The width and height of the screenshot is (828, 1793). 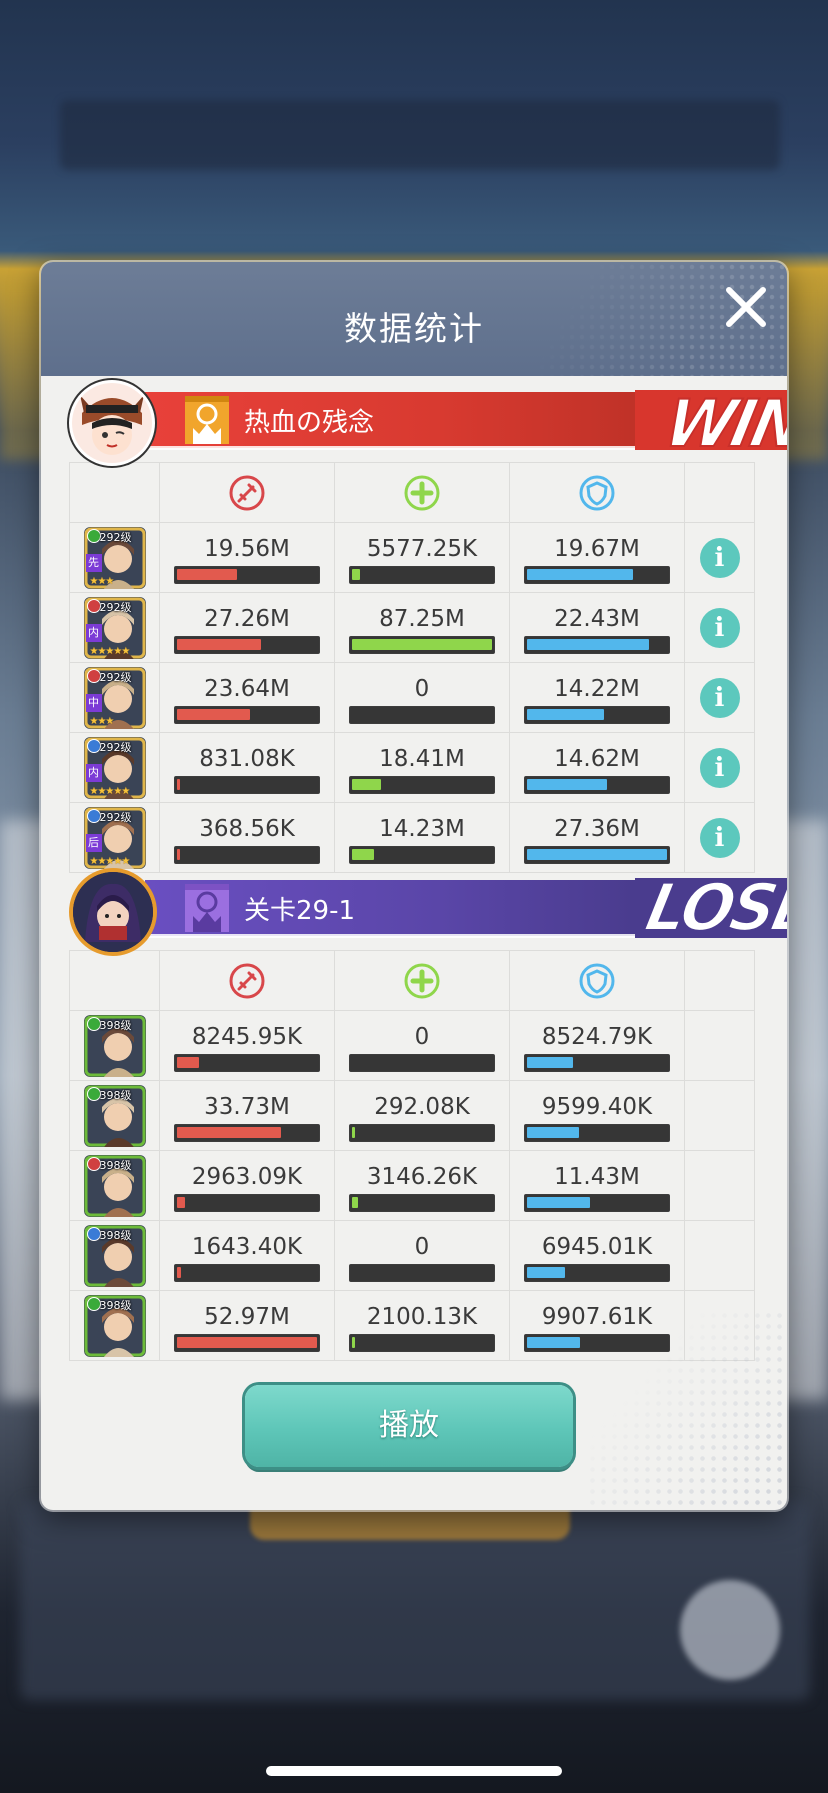 I want to click on damage-value: 33.73M, so click(x=247, y=1106).